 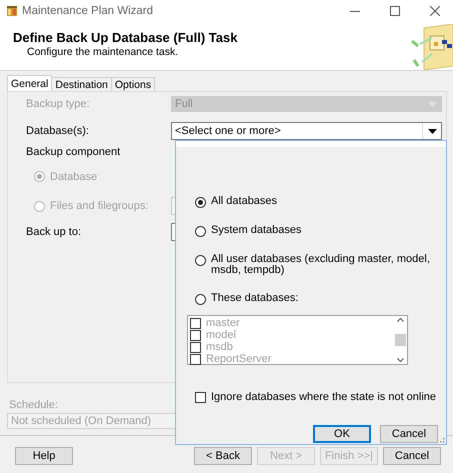 What do you see at coordinates (29, 83) in the screenshot?
I see `tab: General` at bounding box center [29, 83].